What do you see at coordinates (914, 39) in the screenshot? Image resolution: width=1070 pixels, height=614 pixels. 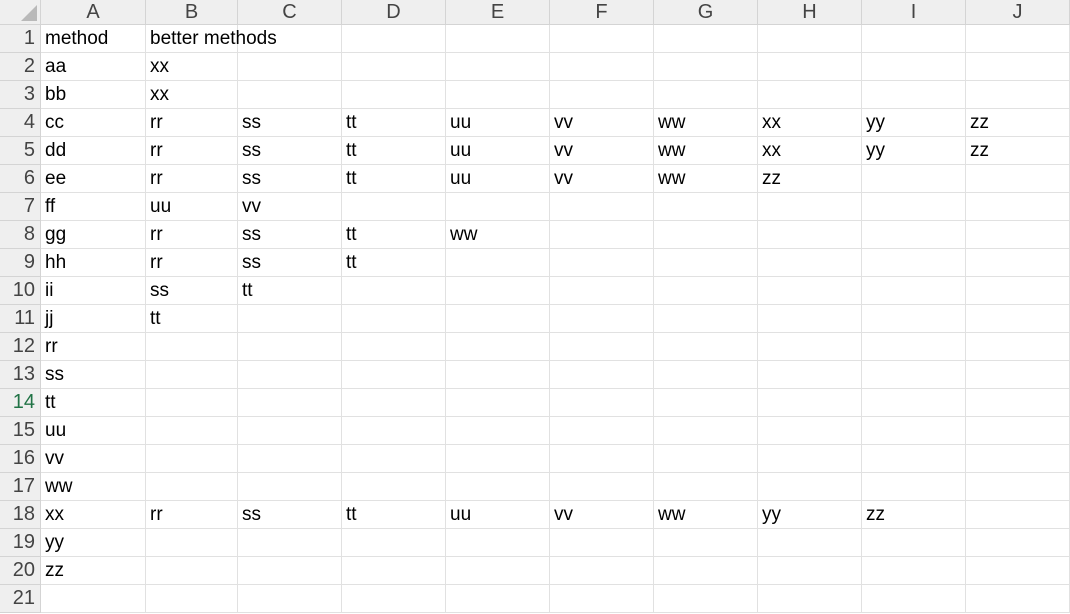 I see `cell-i1` at bounding box center [914, 39].